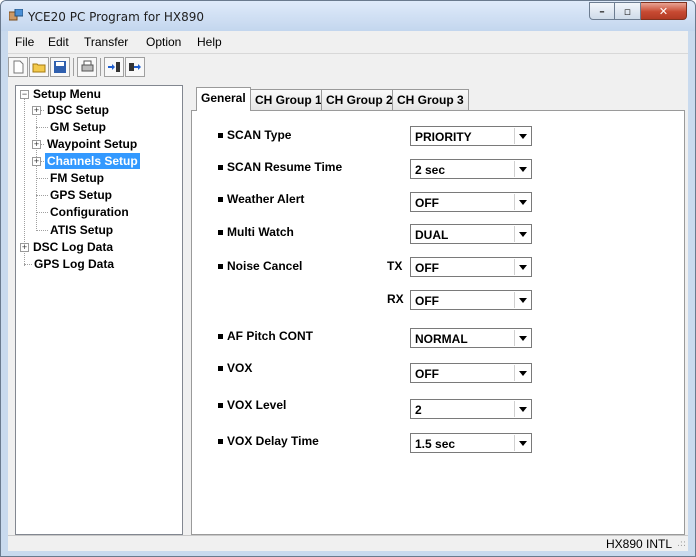 Image resolution: width=696 pixels, height=557 pixels. I want to click on open-button, so click(39, 67).